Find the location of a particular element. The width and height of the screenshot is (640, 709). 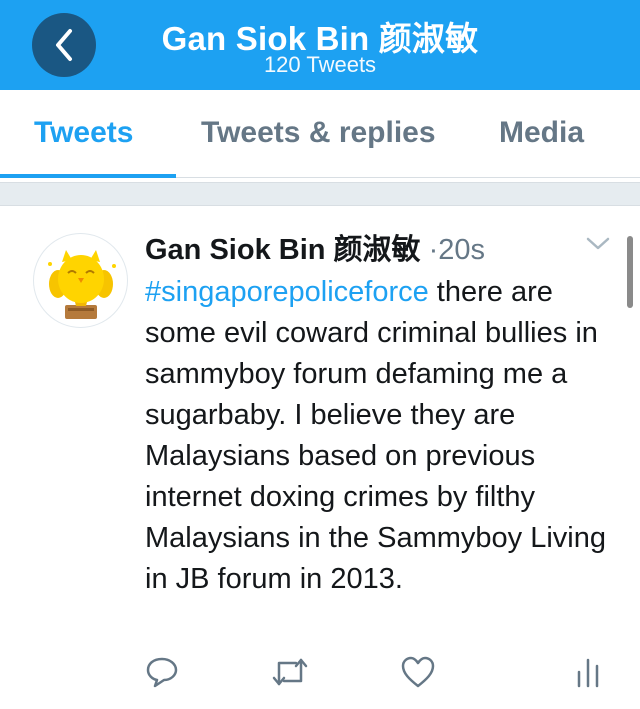

active-tab-indicator is located at coordinates (88, 176).